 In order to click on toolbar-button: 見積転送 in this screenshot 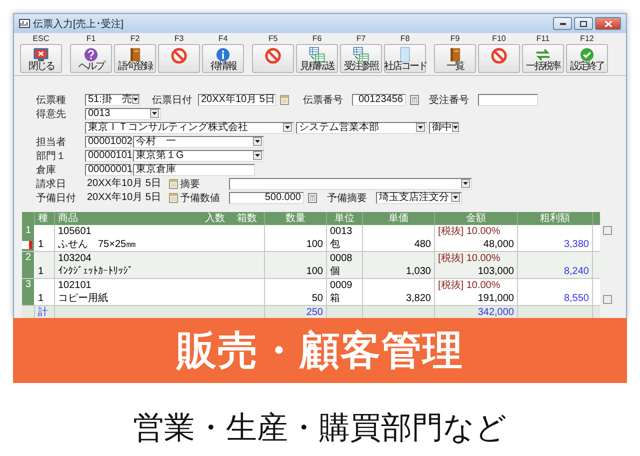, I will do `click(317, 58)`.